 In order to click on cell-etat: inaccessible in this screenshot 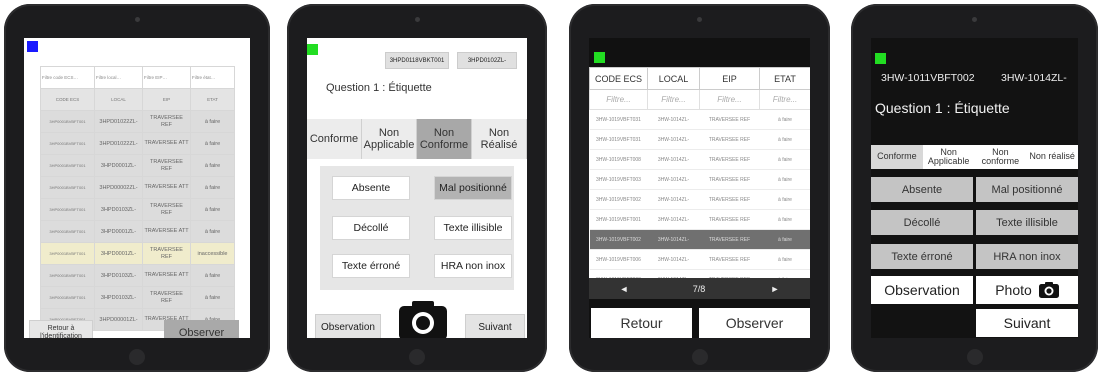, I will do `click(212, 253)`.